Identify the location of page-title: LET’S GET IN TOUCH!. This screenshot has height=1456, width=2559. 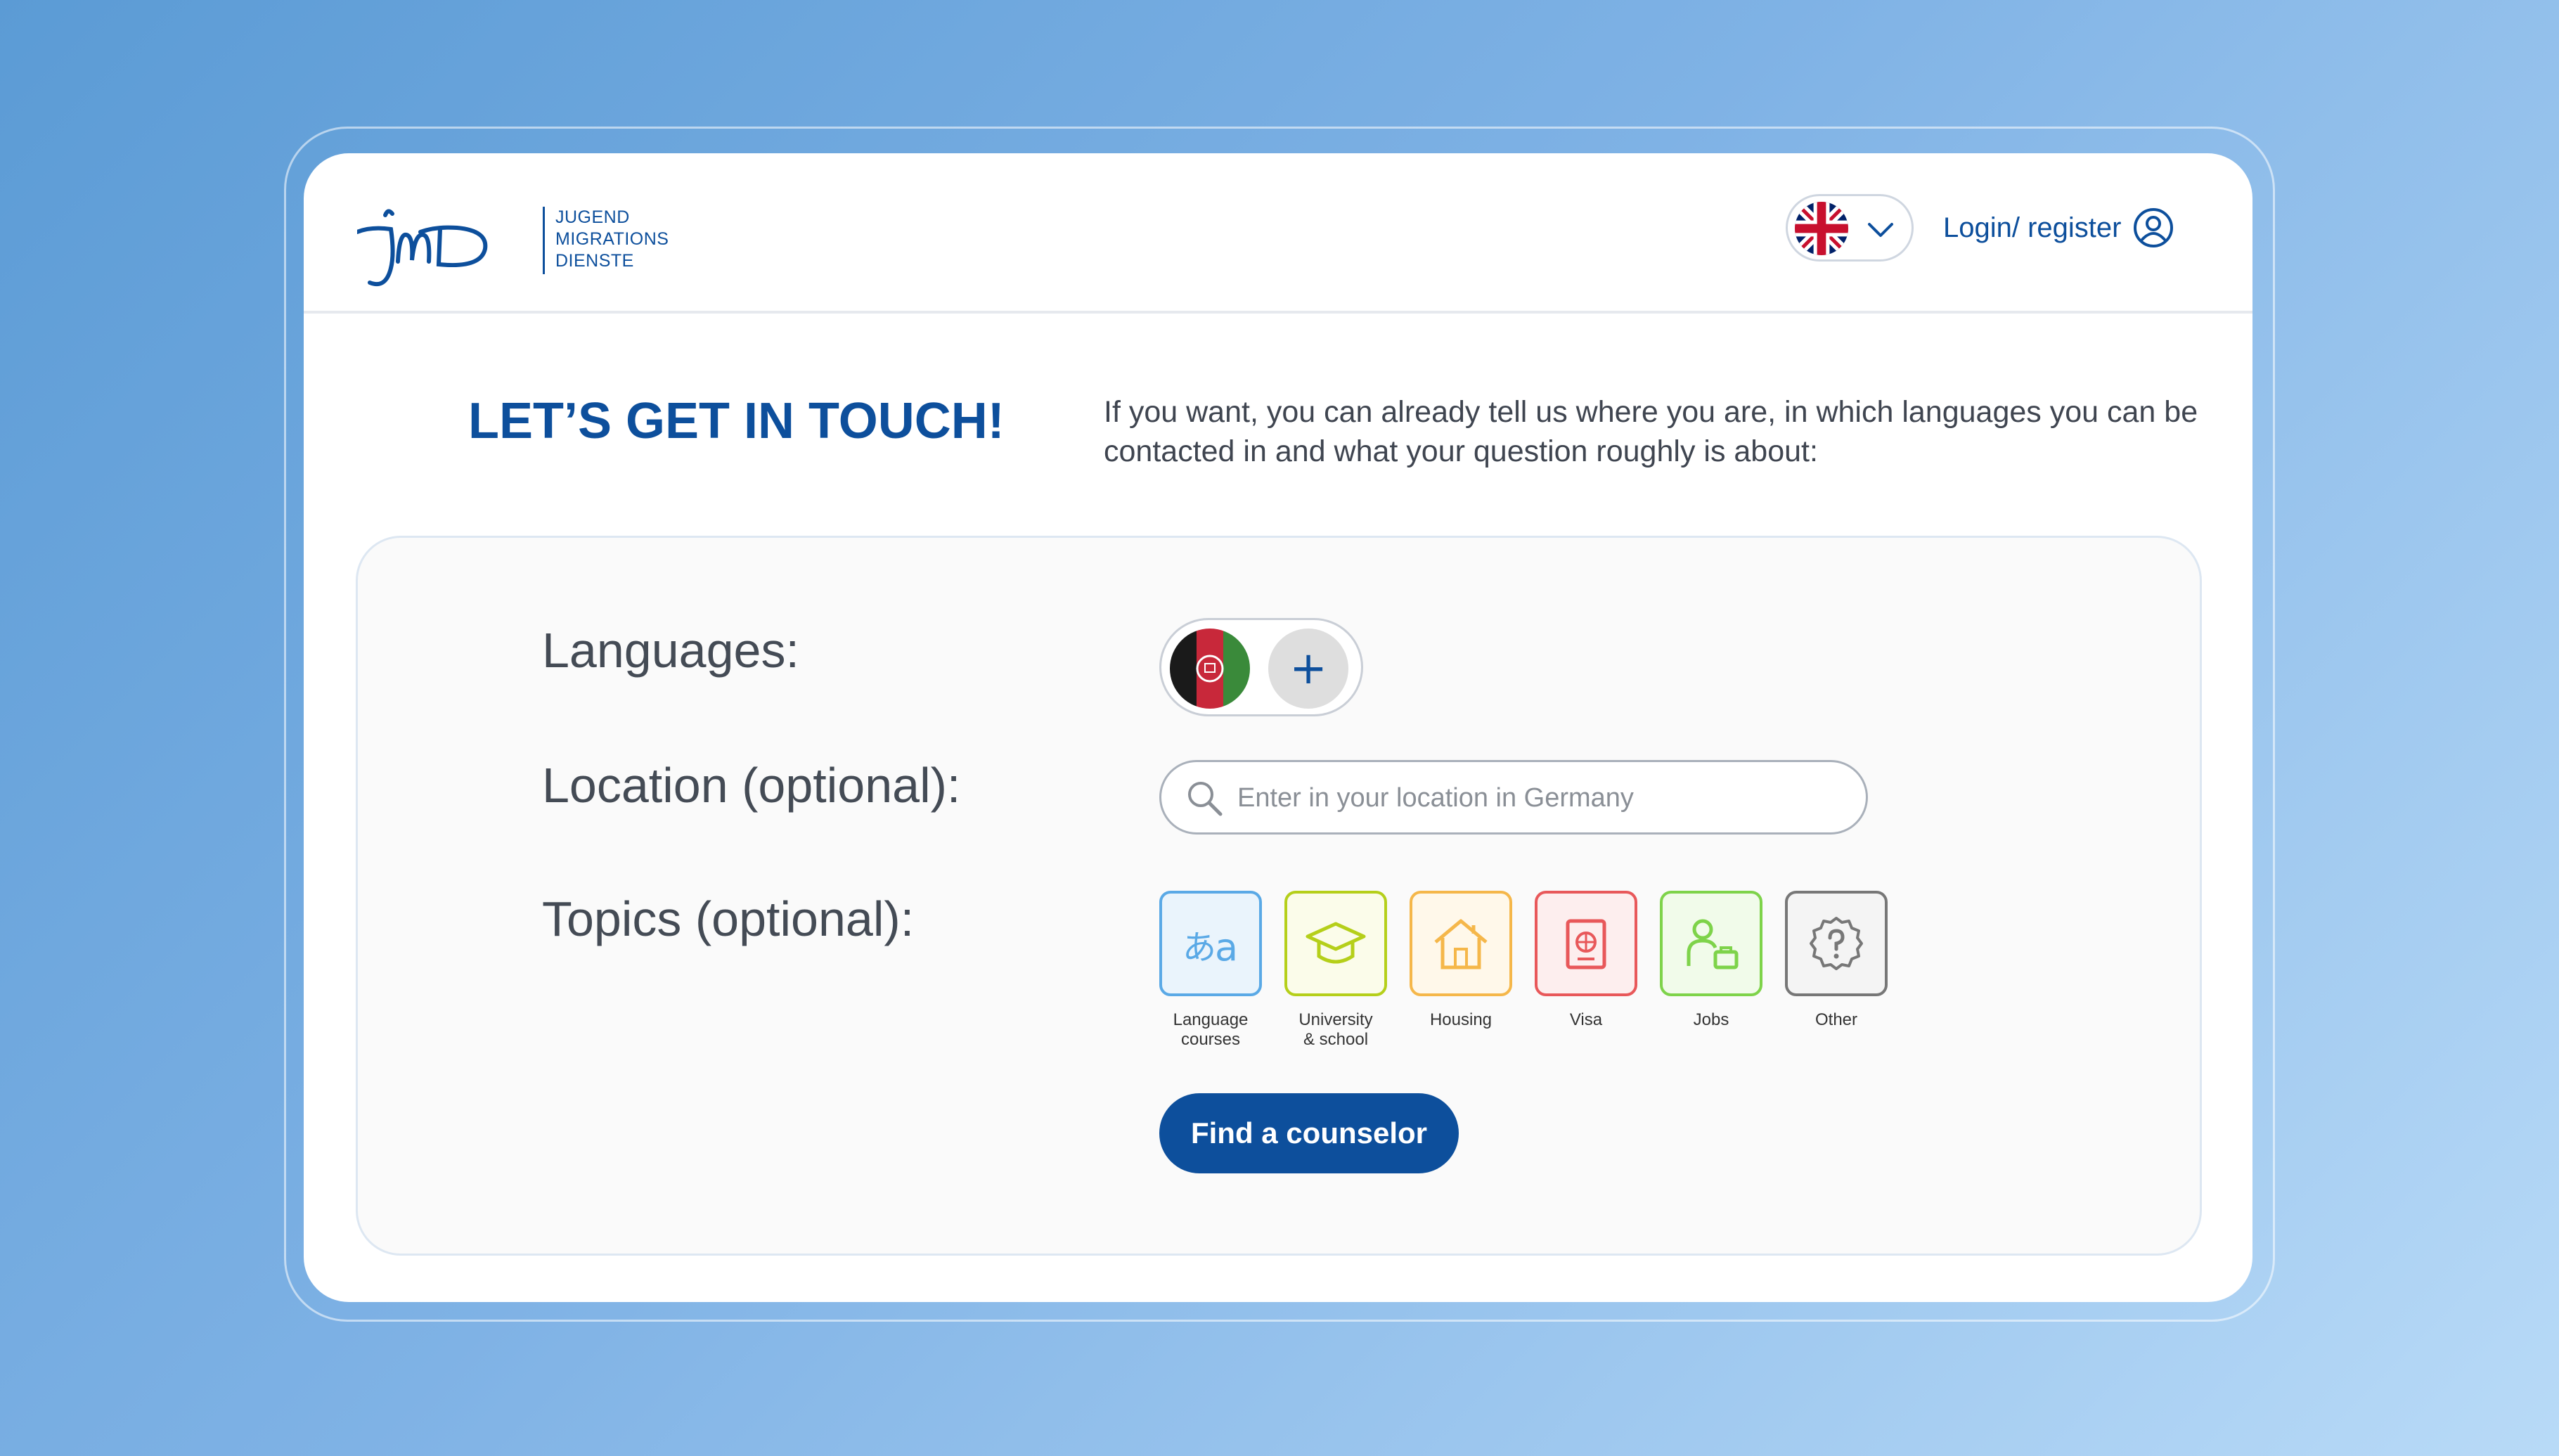
(736, 421).